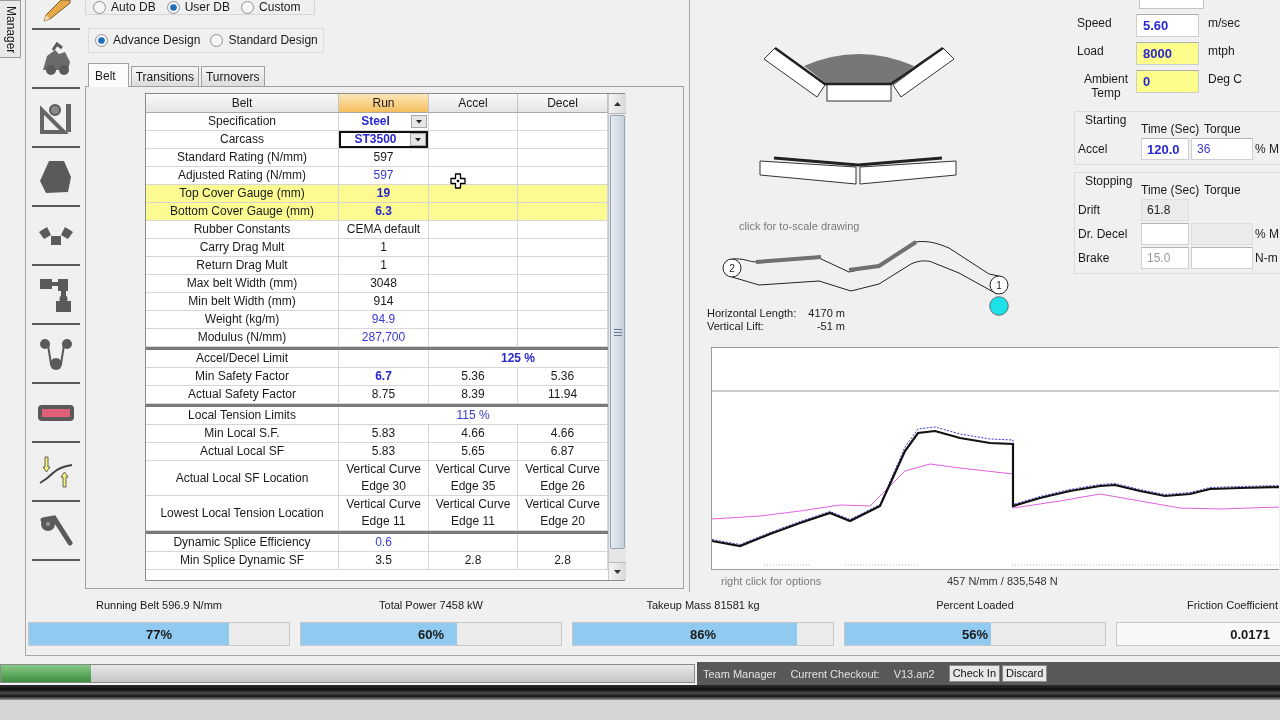  Describe the element at coordinates (732, 268) in the screenshot. I see `pulley-node: 2` at that location.